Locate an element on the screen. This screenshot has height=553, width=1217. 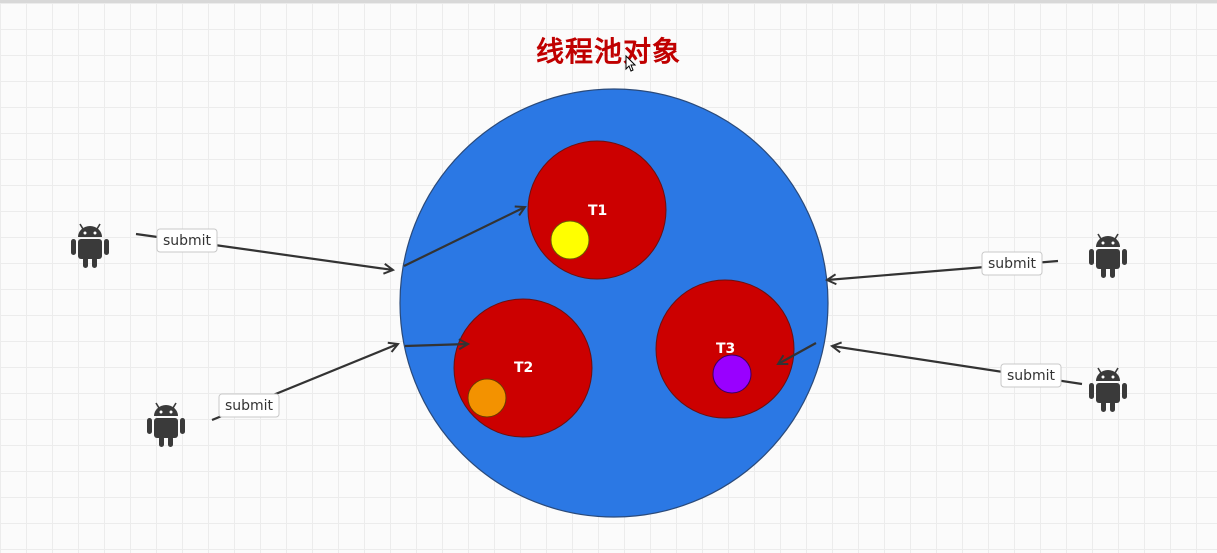
thread-t3-label: T3 is located at coordinates (725, 349).